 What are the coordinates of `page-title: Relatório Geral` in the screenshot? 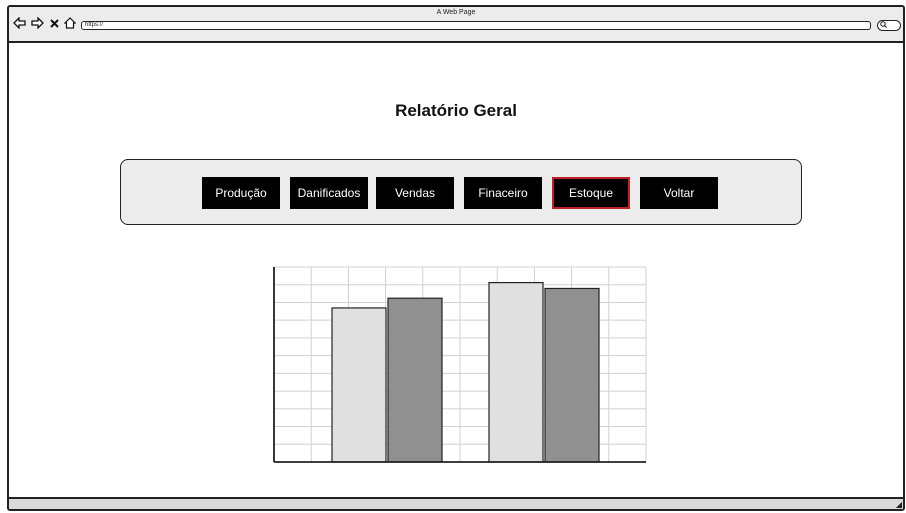 It's located at (456, 110).